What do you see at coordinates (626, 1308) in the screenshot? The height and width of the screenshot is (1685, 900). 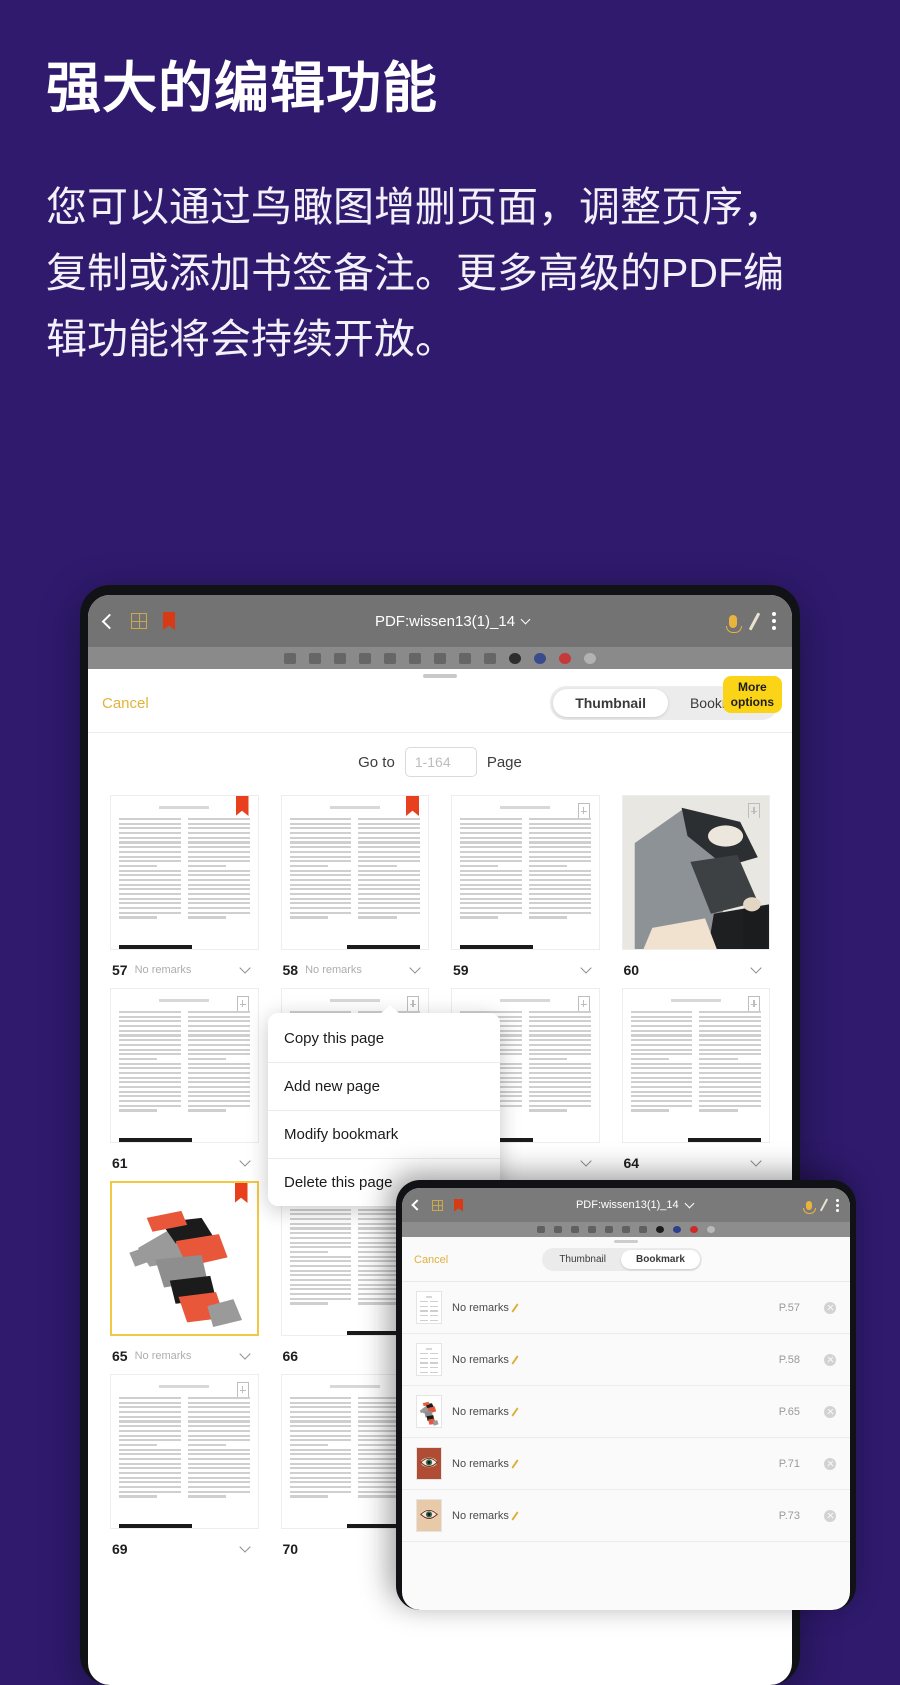 I see `bookmark-row: No remarks P.57` at bounding box center [626, 1308].